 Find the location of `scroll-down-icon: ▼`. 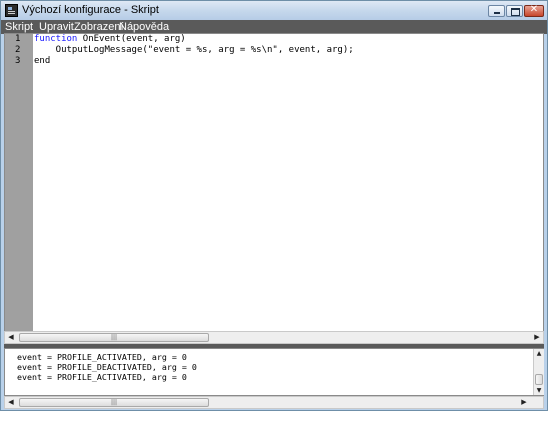

scroll-down-icon: ▼ is located at coordinates (539, 390).